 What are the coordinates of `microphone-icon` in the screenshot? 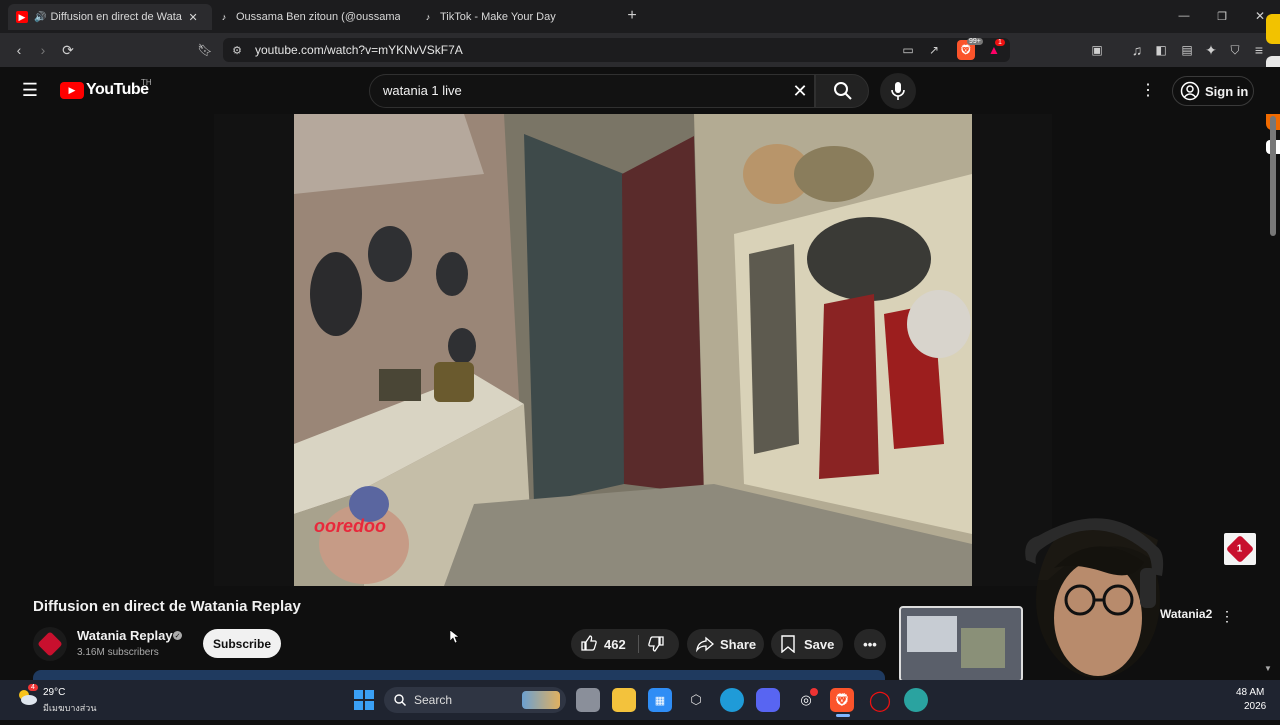 It's located at (898, 91).